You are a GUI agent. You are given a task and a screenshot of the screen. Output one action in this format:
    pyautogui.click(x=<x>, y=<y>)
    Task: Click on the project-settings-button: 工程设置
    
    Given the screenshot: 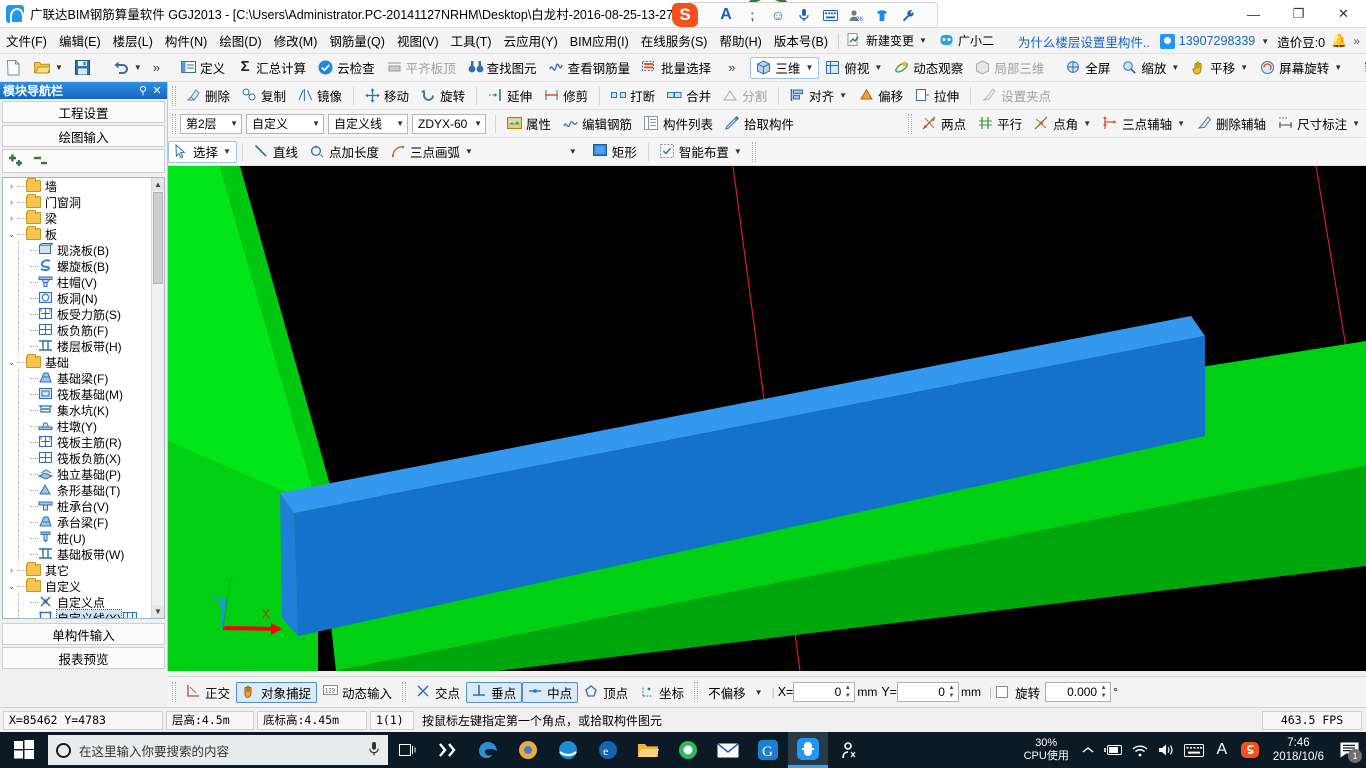 What is the action you would take?
    pyautogui.click(x=83, y=112)
    